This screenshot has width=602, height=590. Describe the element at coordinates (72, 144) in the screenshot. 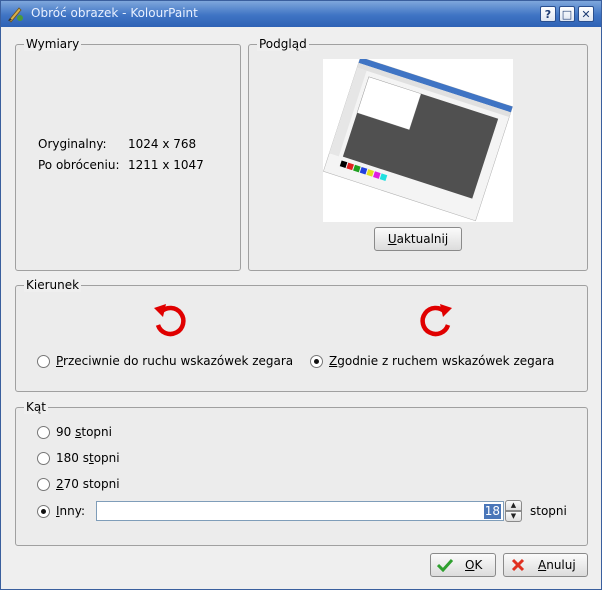

I see `original-size-label: Oryginalny:` at that location.